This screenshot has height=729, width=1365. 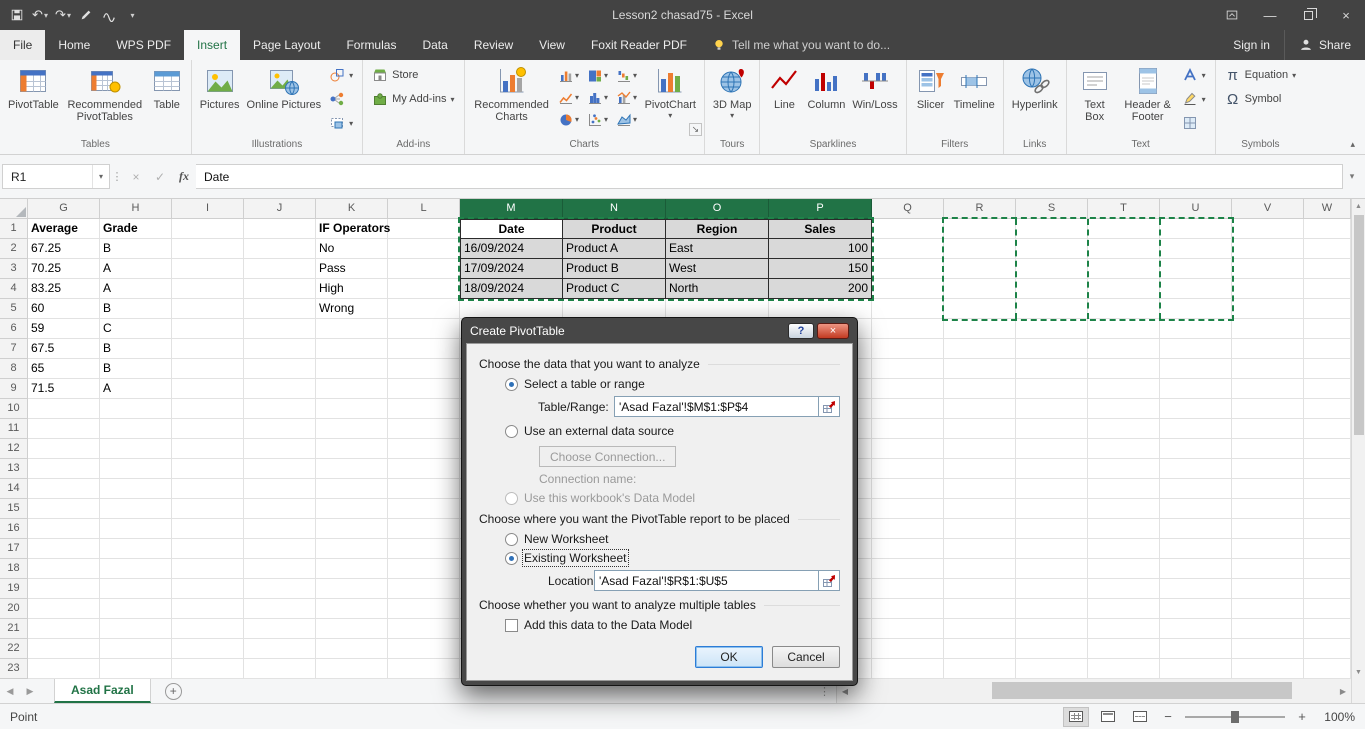 What do you see at coordinates (136, 589) in the screenshot?
I see `cell-H19` at bounding box center [136, 589].